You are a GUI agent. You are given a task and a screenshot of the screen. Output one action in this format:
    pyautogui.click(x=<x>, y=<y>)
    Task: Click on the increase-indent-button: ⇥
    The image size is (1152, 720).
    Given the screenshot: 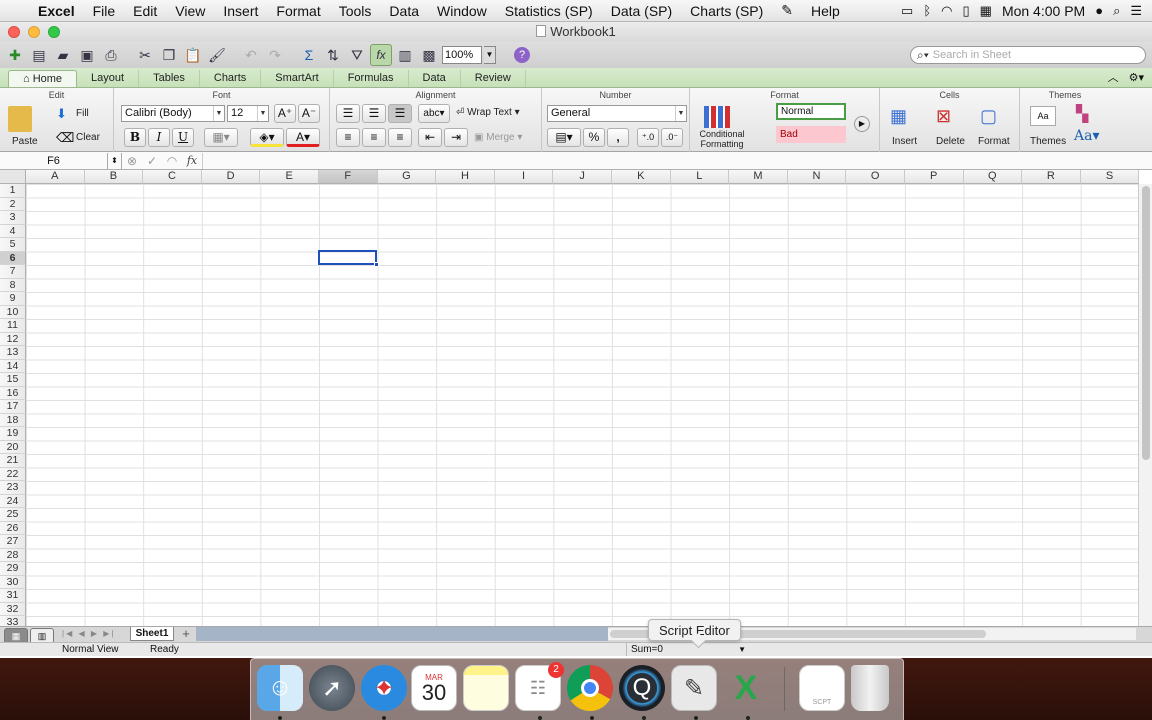 What is the action you would take?
    pyautogui.click(x=456, y=137)
    